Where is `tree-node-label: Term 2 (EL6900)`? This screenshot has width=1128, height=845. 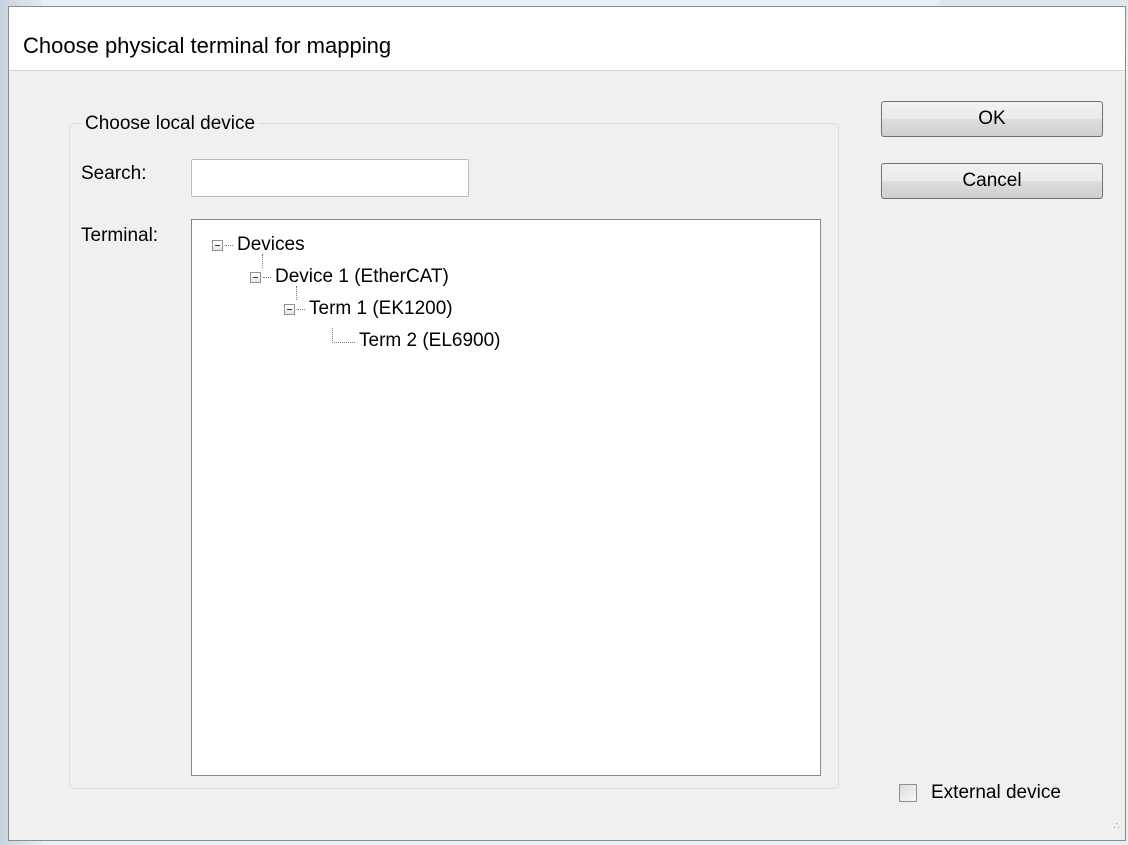 tree-node-label: Term 2 (EL6900) is located at coordinates (430, 340).